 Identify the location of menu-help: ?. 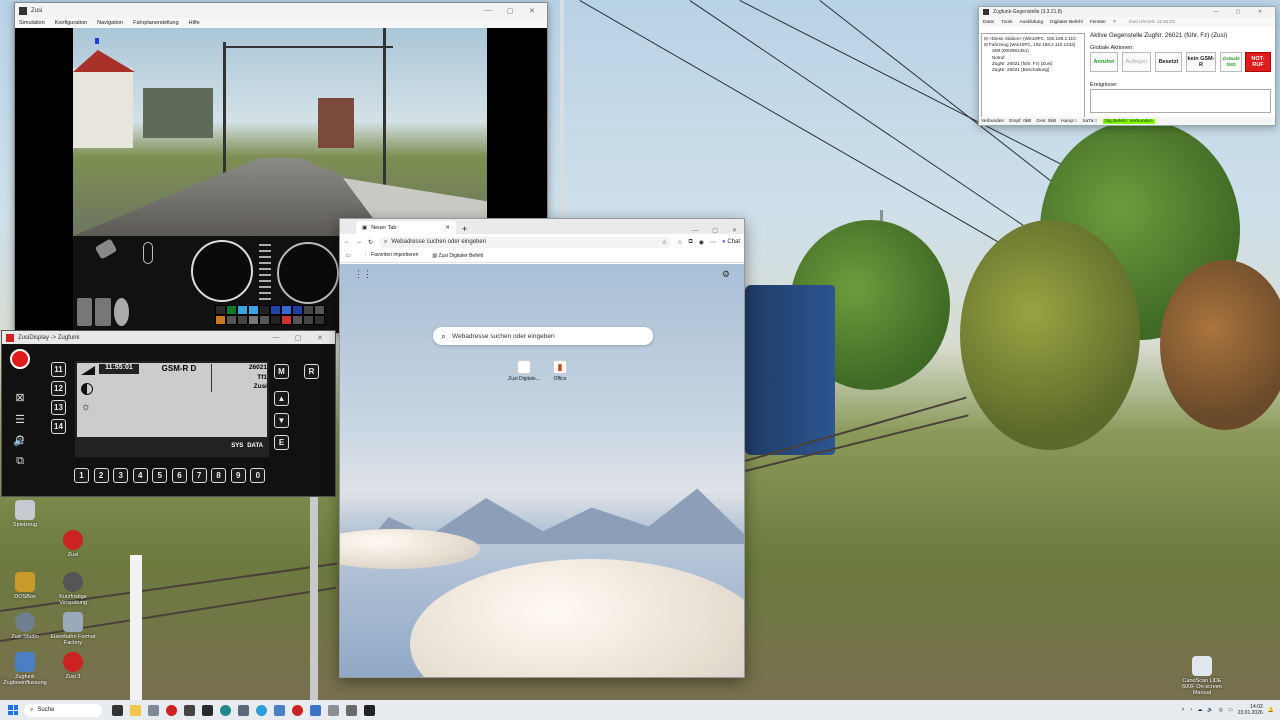
(1114, 22).